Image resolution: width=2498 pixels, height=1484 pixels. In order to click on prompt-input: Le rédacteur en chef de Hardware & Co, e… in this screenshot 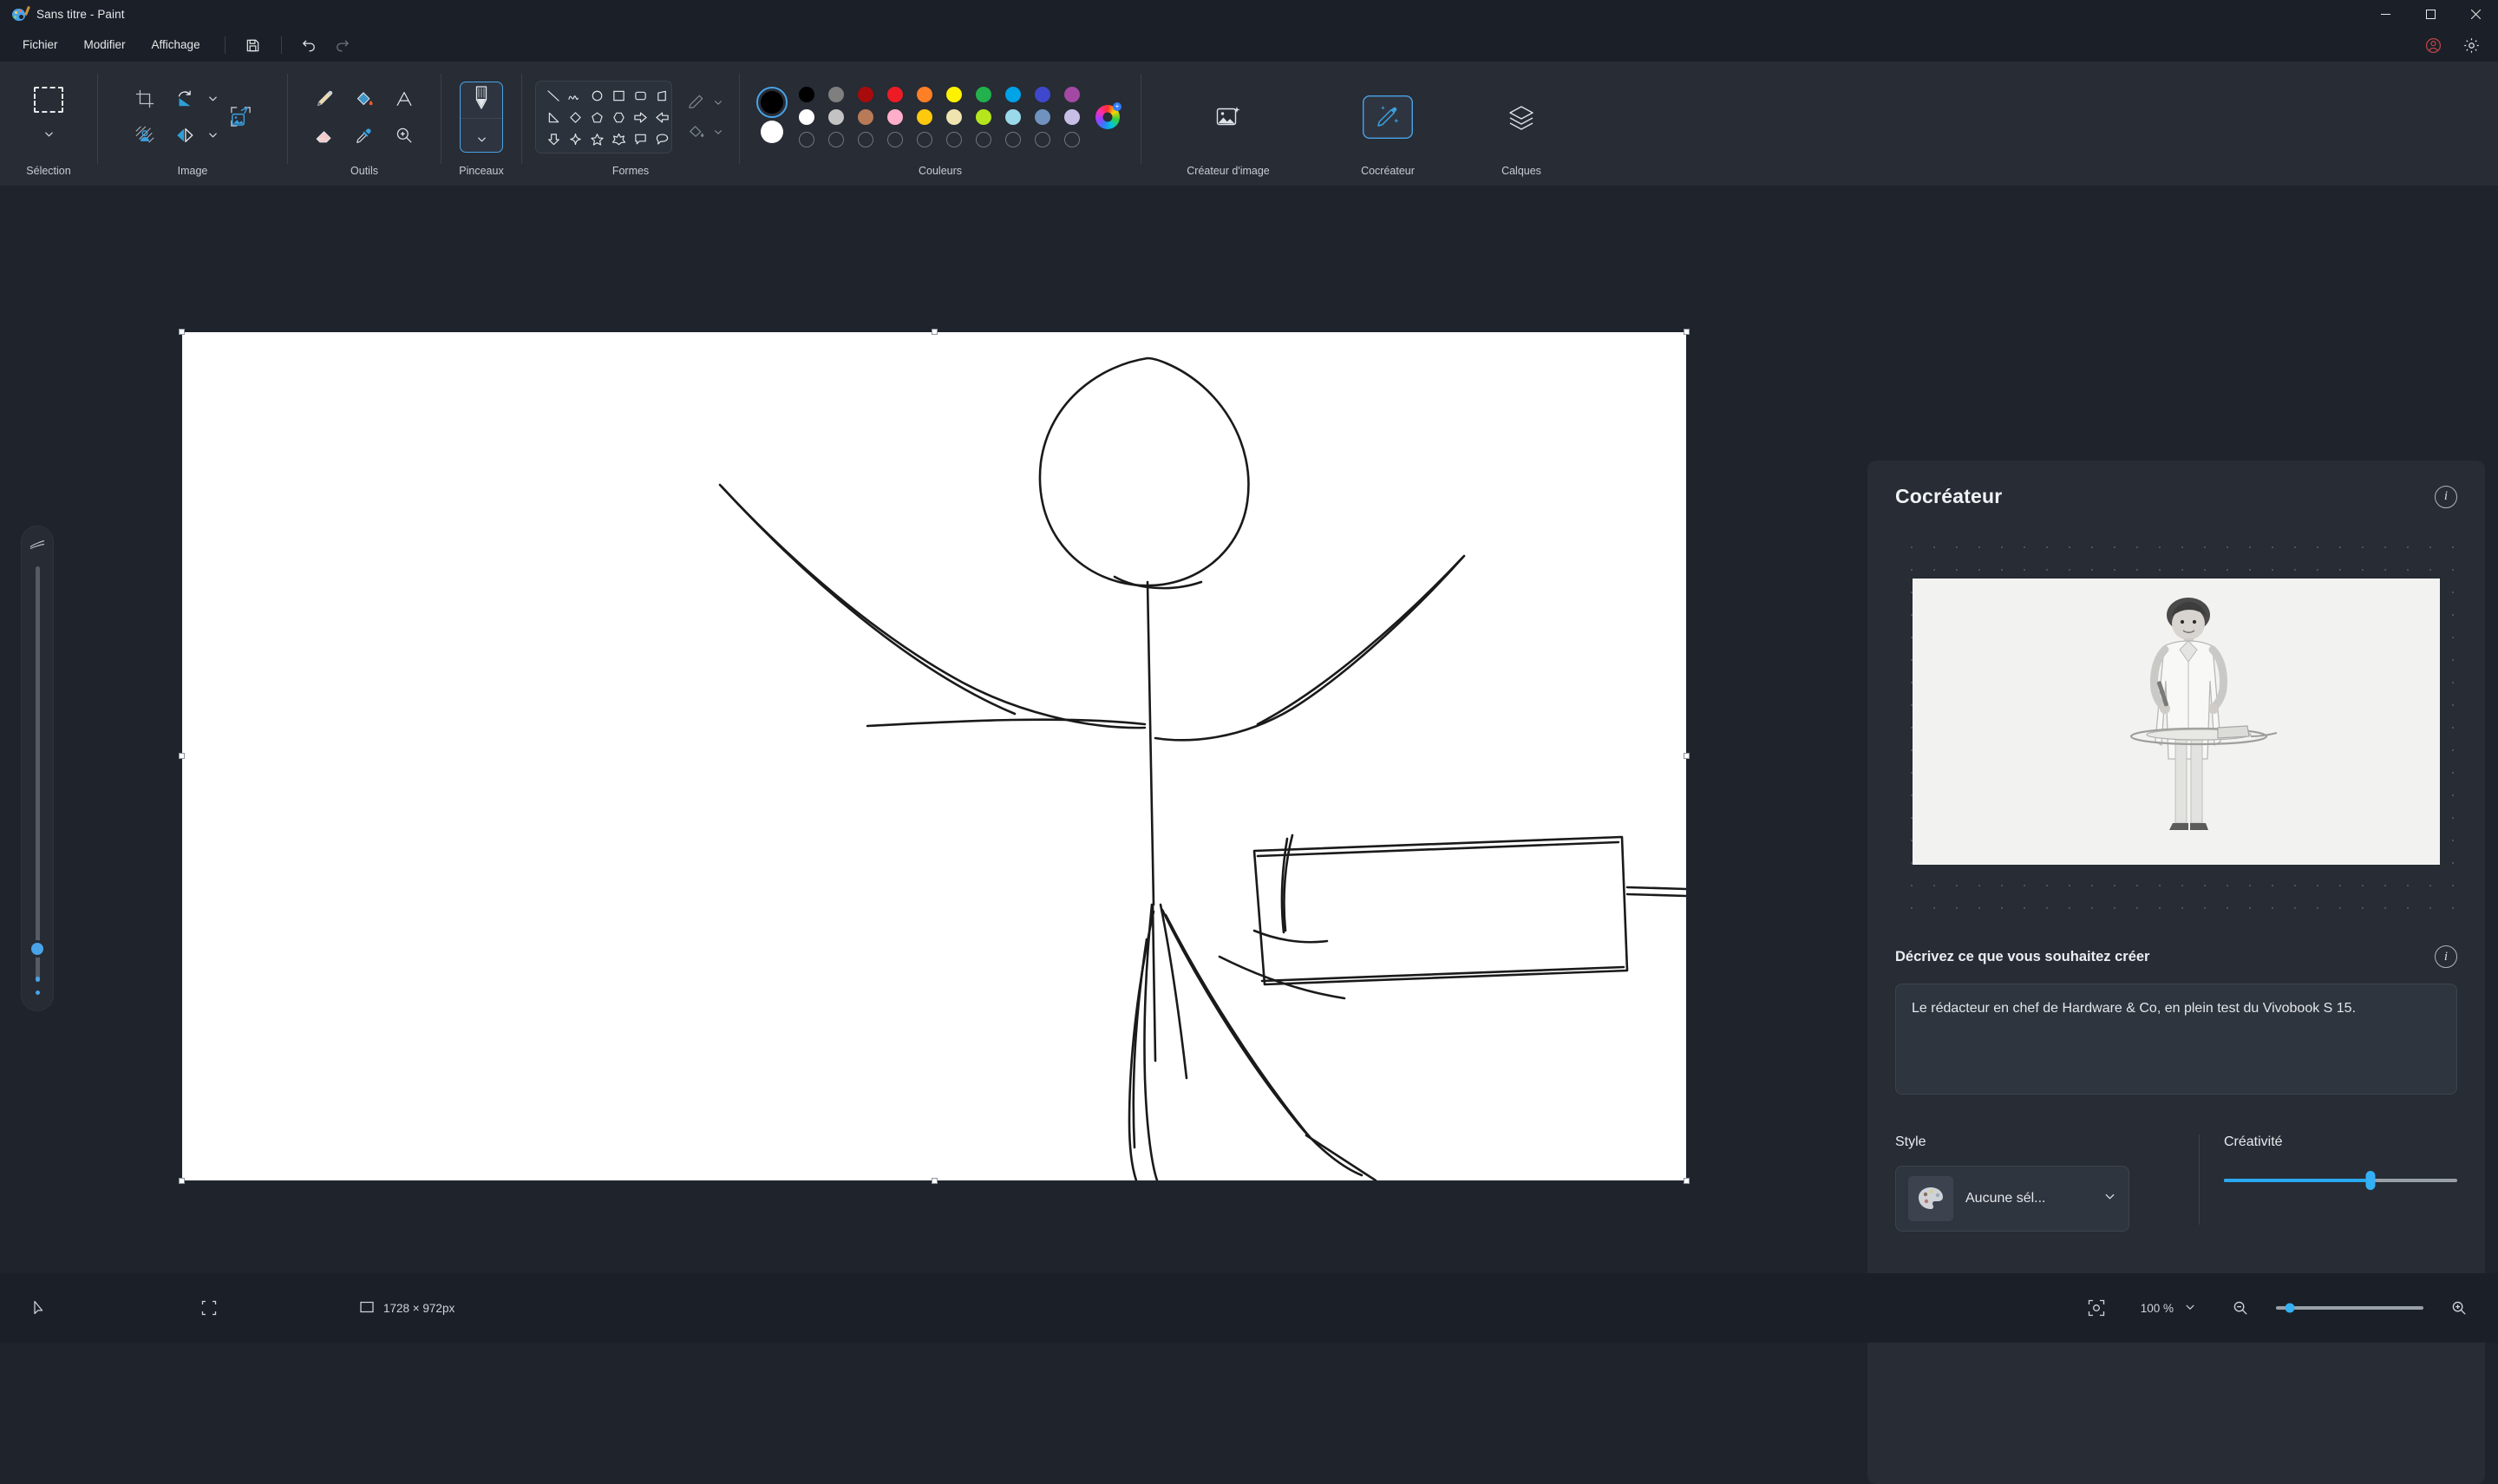, I will do `click(2176, 1040)`.